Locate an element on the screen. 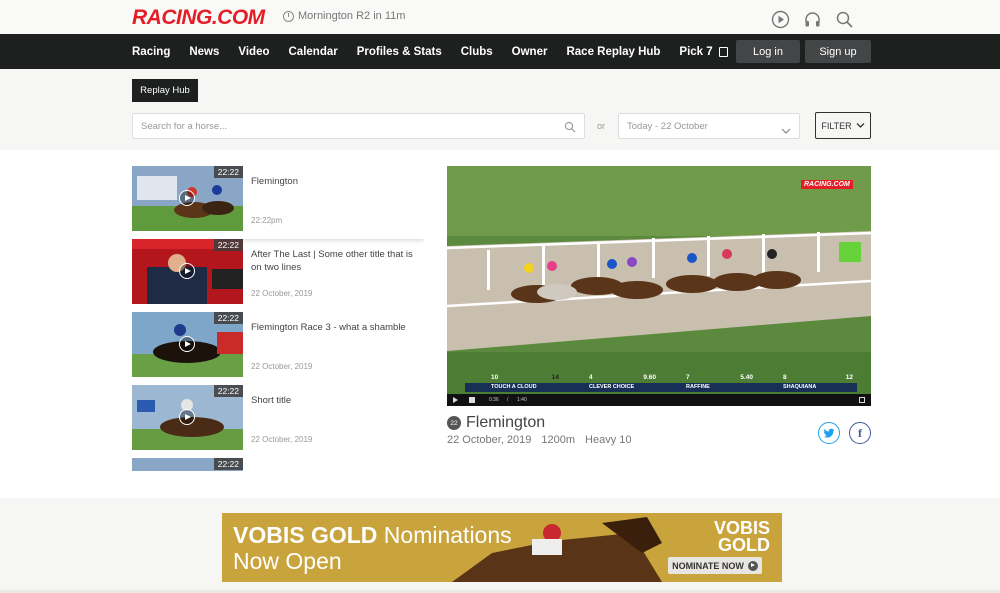 The height and width of the screenshot is (593, 1000). runner-name: TOUCH A CLOUD is located at coordinates (514, 387).